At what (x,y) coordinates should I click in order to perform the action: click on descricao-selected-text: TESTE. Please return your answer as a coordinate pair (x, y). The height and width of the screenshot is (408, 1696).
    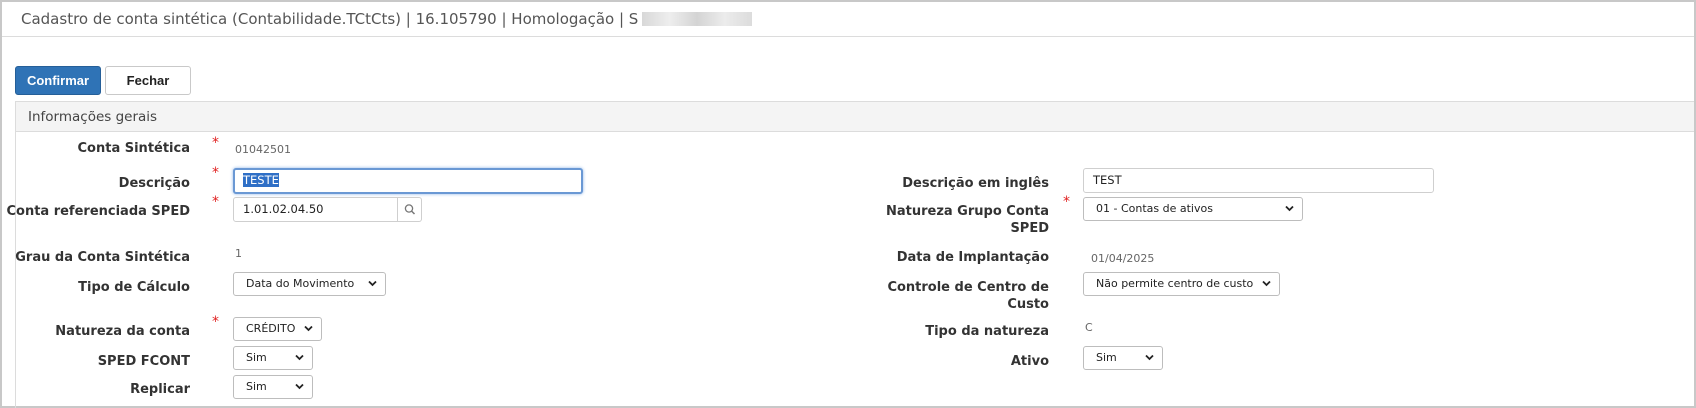
    Looking at the image, I should click on (261, 180).